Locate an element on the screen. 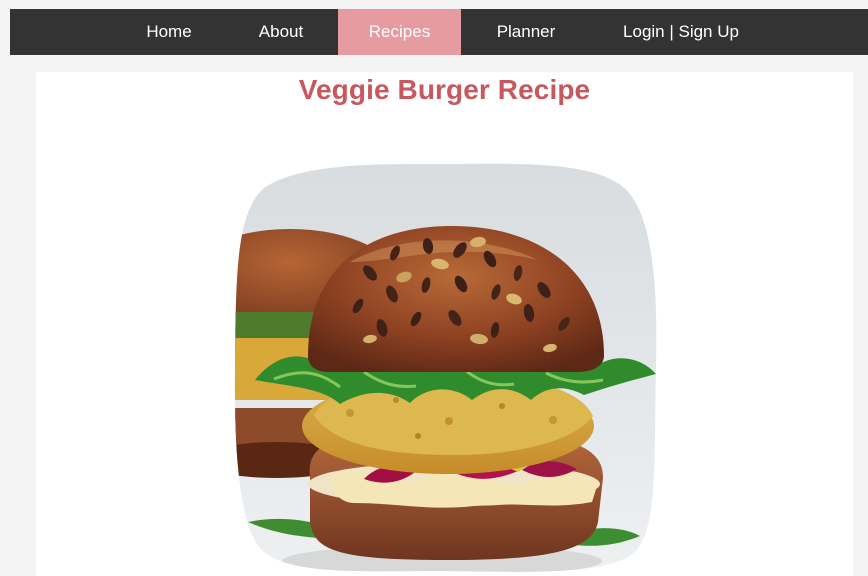 The width and height of the screenshot is (868, 576). nav-login-signup: Login | Sign Up is located at coordinates (681, 32).